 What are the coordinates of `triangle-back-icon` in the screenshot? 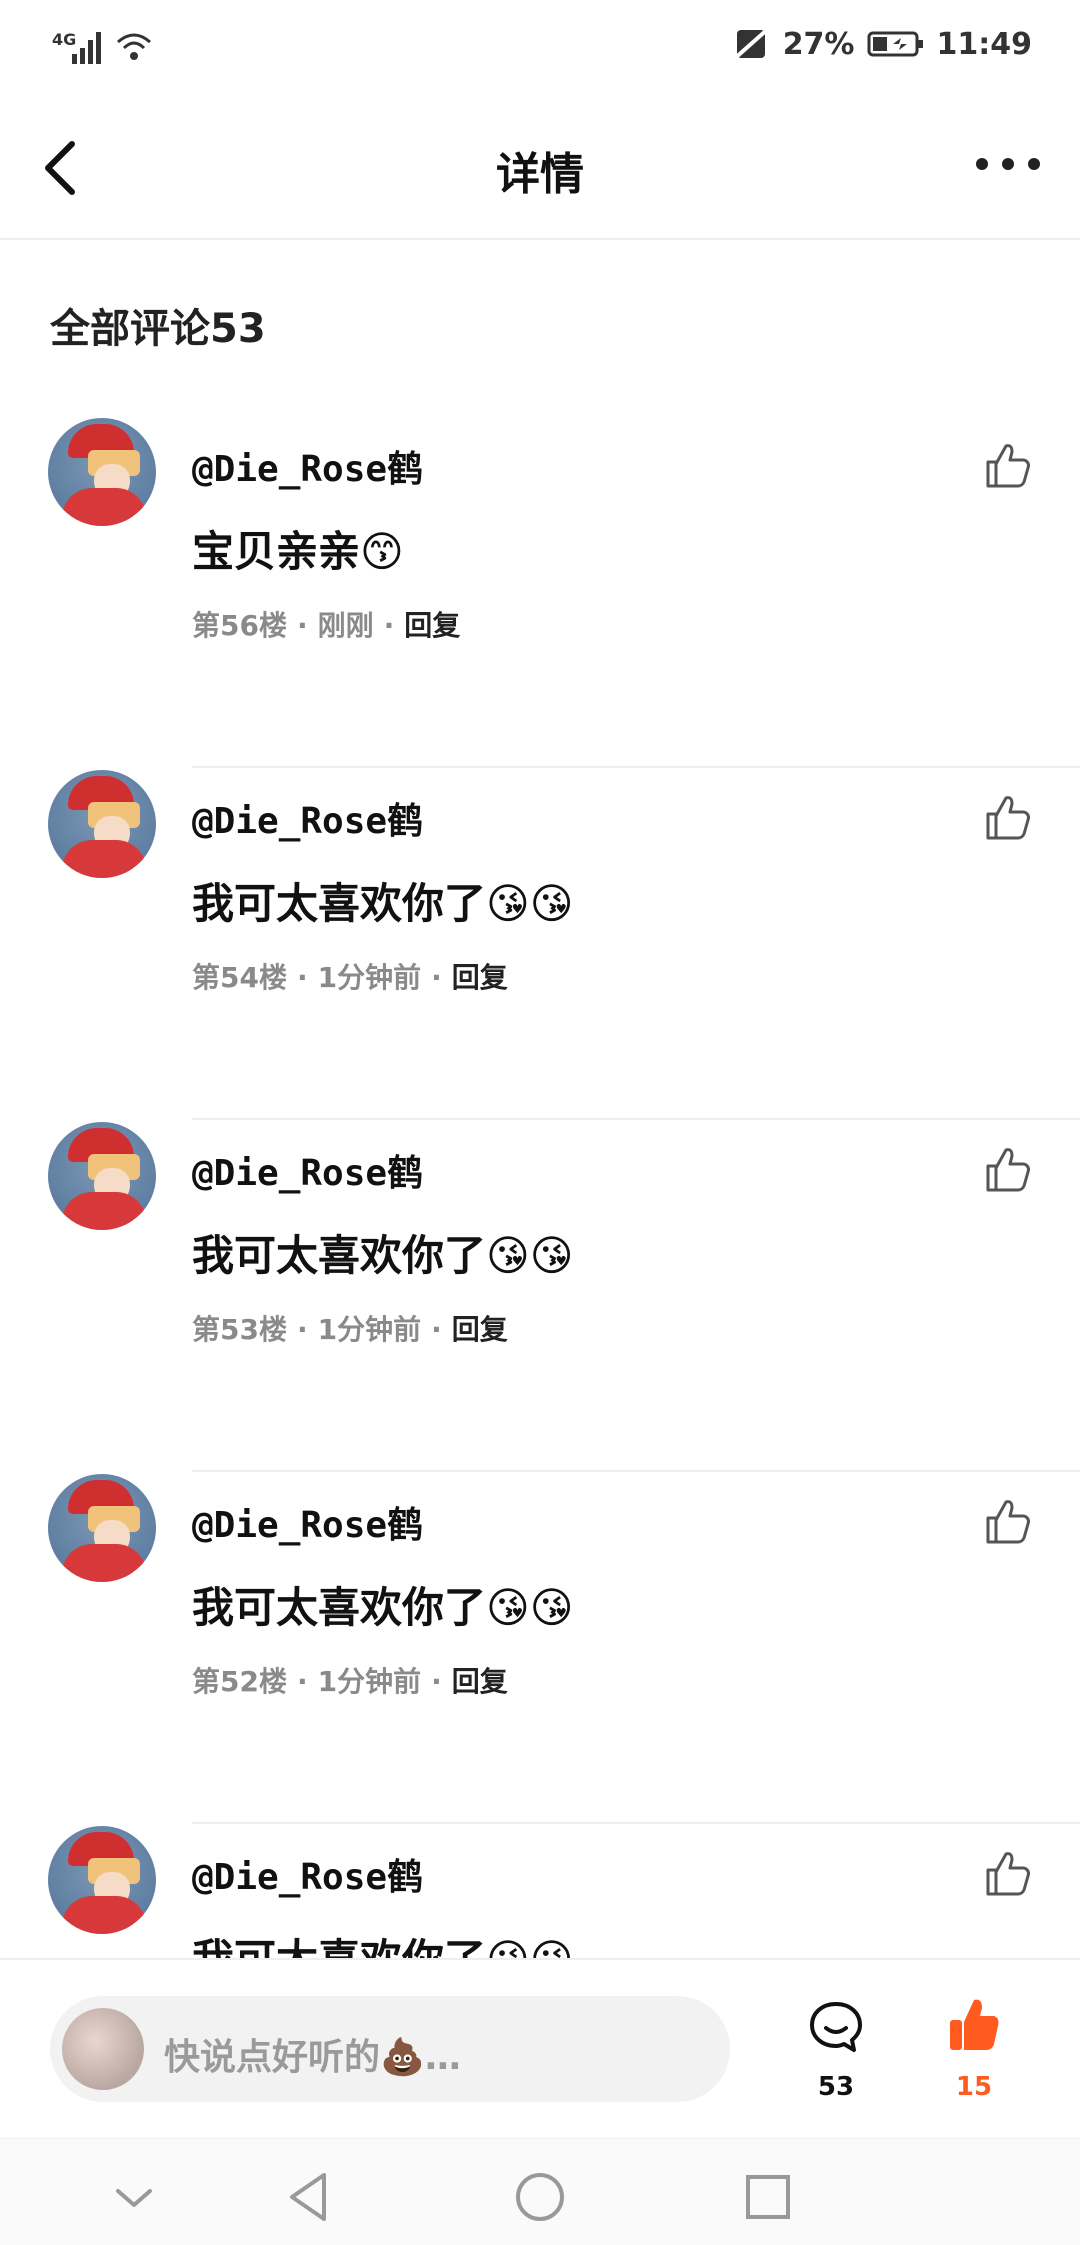 It's located at (308, 2197).